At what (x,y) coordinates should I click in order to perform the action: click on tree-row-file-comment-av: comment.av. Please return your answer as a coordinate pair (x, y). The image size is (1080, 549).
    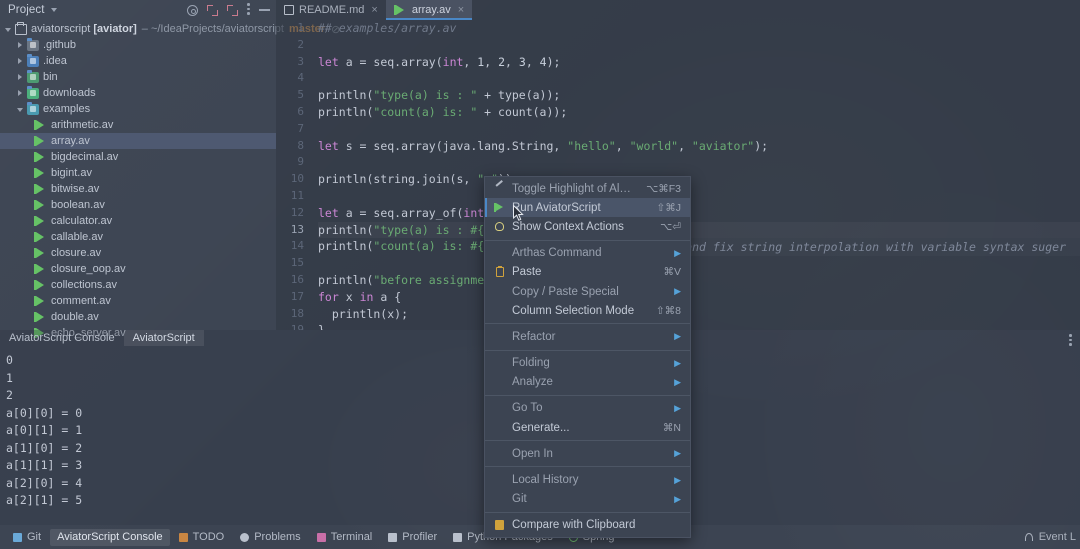
    Looking at the image, I should click on (138, 301).